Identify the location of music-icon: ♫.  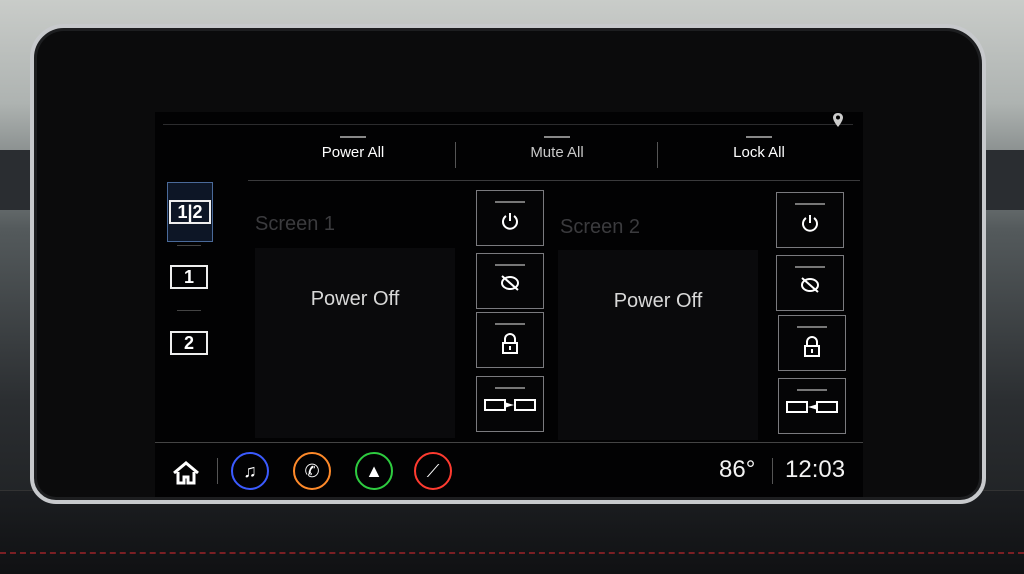
(250, 470).